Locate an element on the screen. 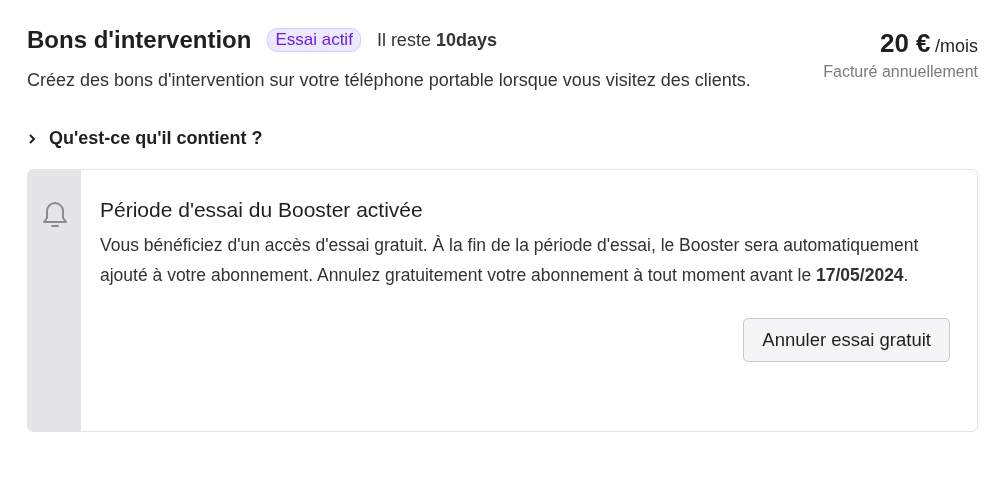 The image size is (1002, 503). cancel-trial-button: Annuler essai gratuit is located at coordinates (846, 340).